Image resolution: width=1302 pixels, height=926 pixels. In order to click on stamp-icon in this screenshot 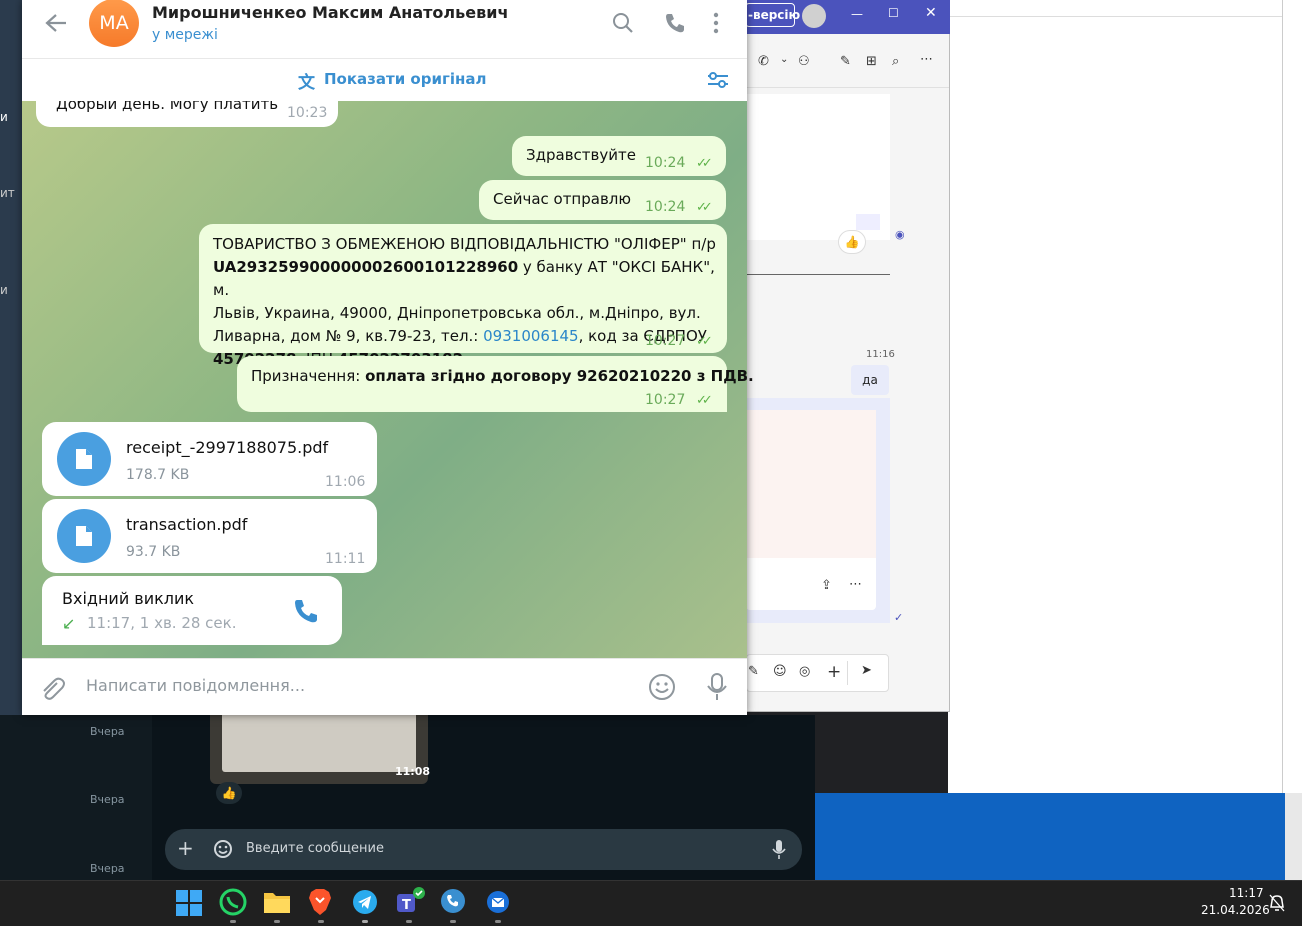, I will do `click(868, 222)`.